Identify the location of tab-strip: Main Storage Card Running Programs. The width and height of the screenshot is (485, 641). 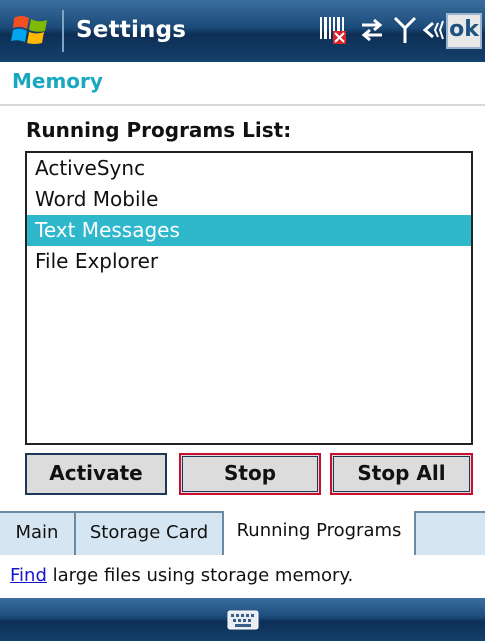
(242, 533).